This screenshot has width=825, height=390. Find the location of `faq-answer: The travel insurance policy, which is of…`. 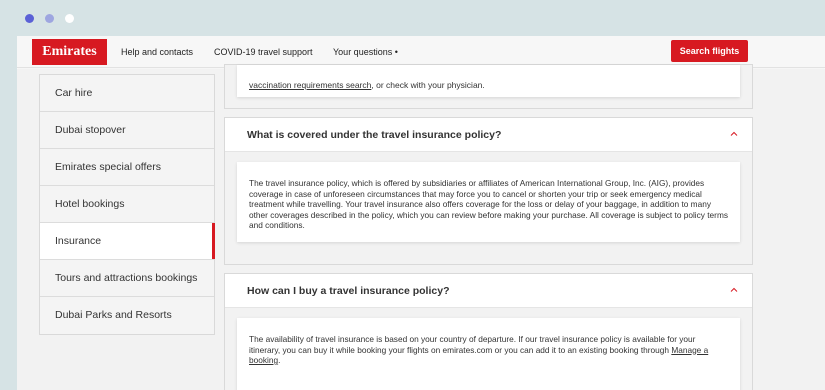

faq-answer: The travel insurance policy, which is of… is located at coordinates (488, 202).